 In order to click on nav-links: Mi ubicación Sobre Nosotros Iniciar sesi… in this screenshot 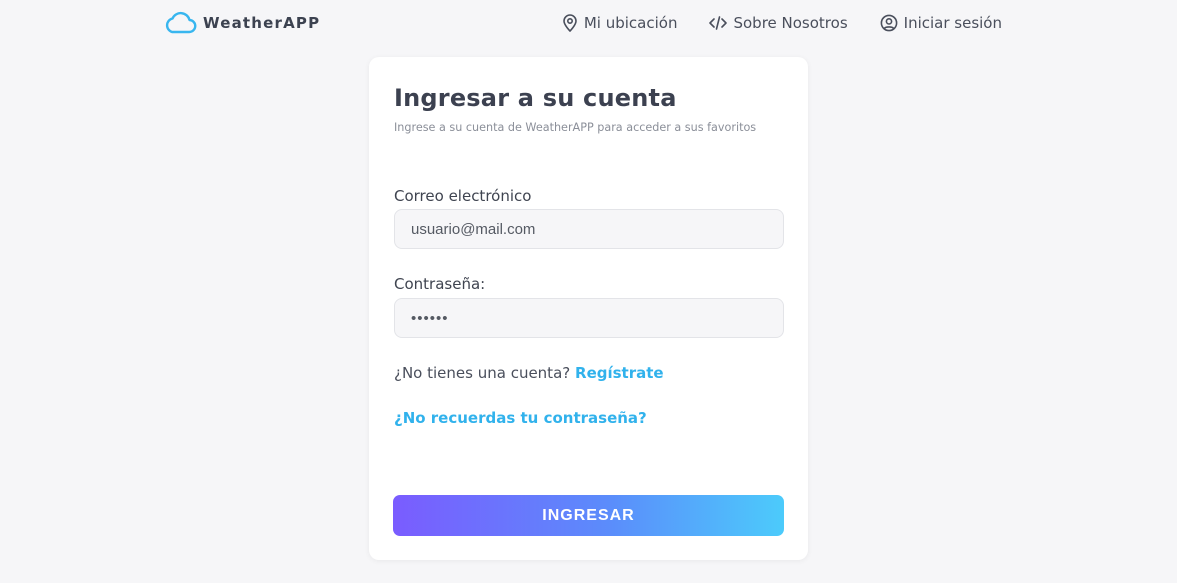, I will do `click(782, 23)`.